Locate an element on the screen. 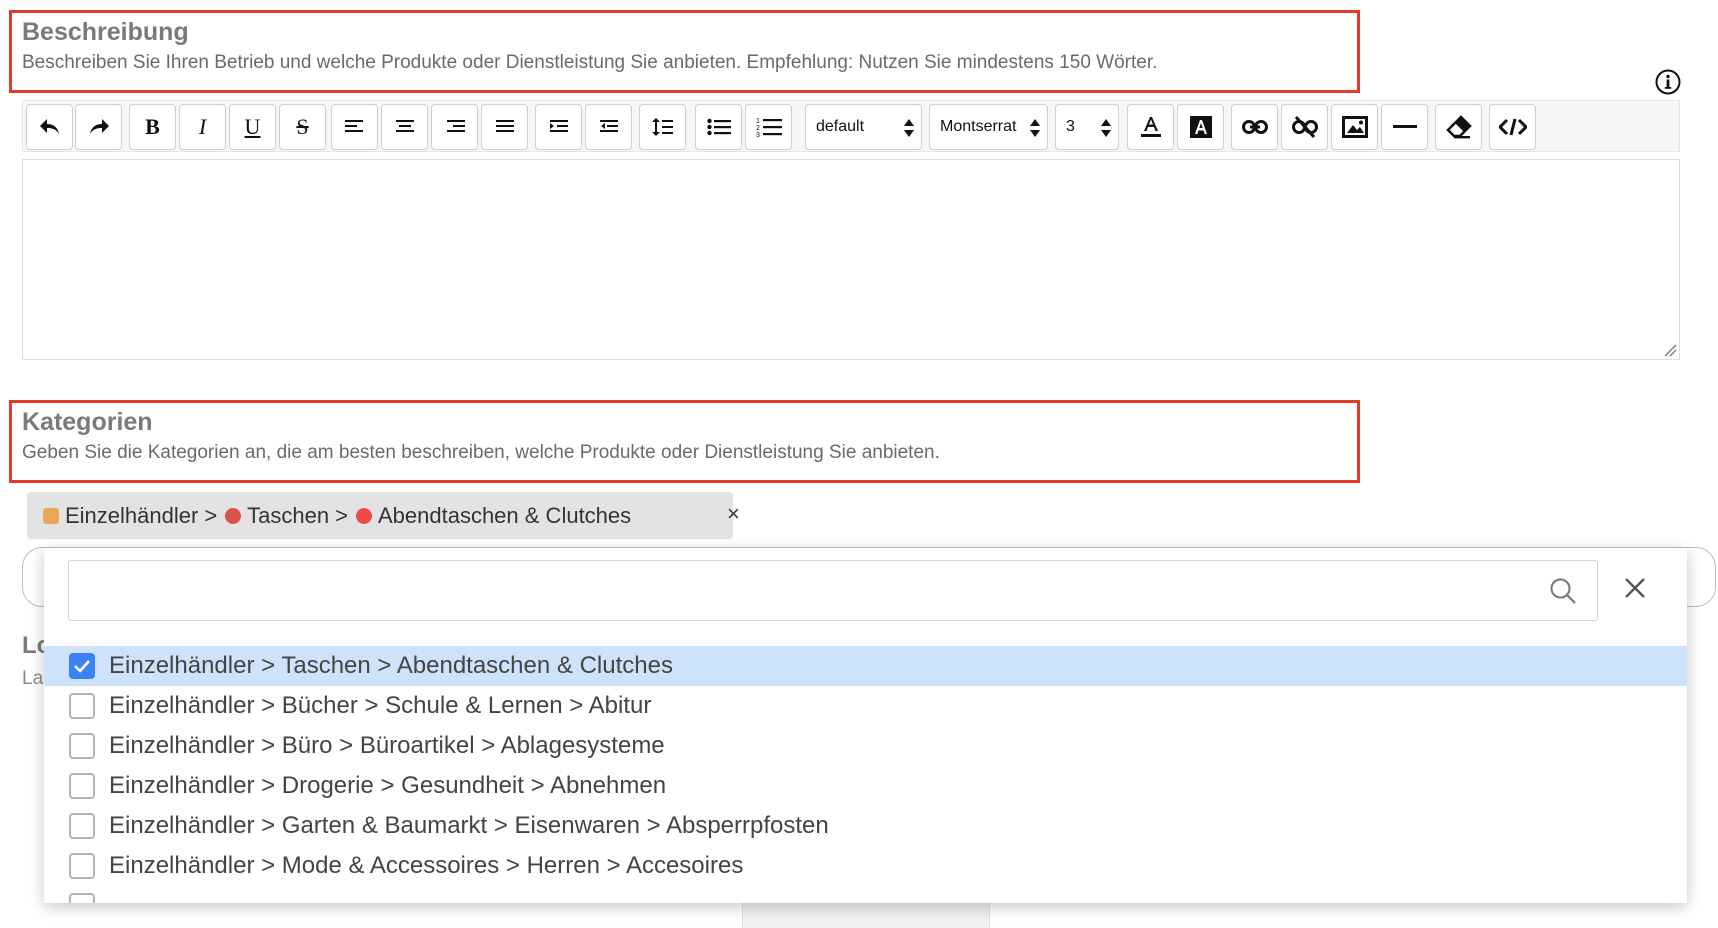 This screenshot has height=928, width=1718. beschreibung-title: Beschreibung is located at coordinates (105, 32).